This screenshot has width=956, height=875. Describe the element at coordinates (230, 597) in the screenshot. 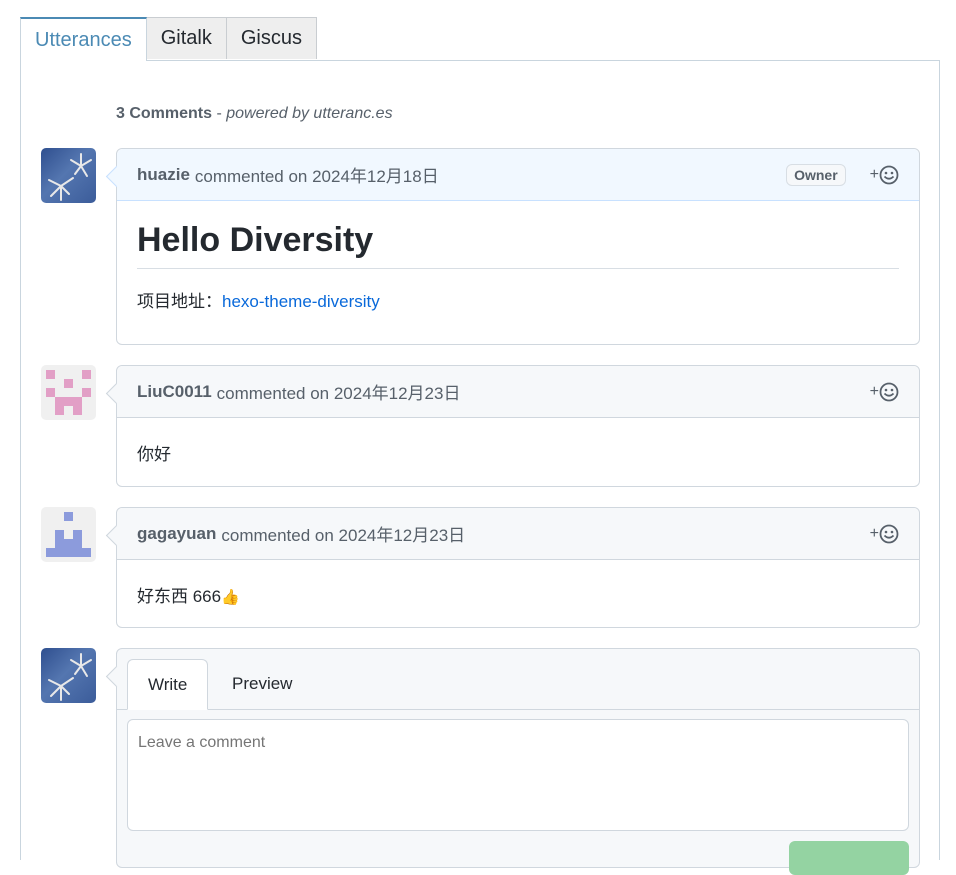

I see `thumbs-up-emoji: 👍` at that location.